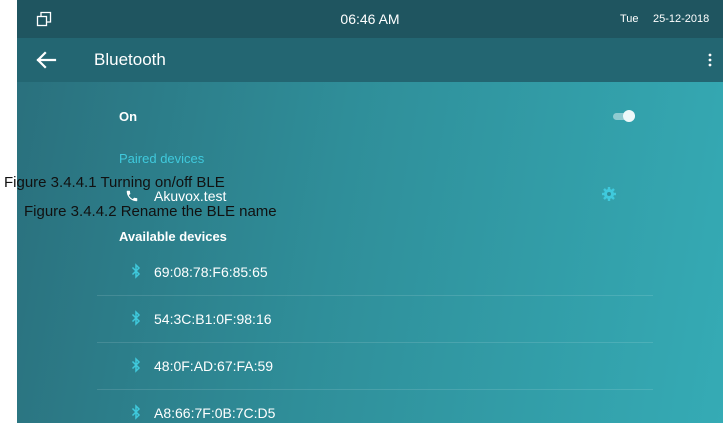  What do you see at coordinates (629, 19) in the screenshot?
I see `status-day: Tue` at bounding box center [629, 19].